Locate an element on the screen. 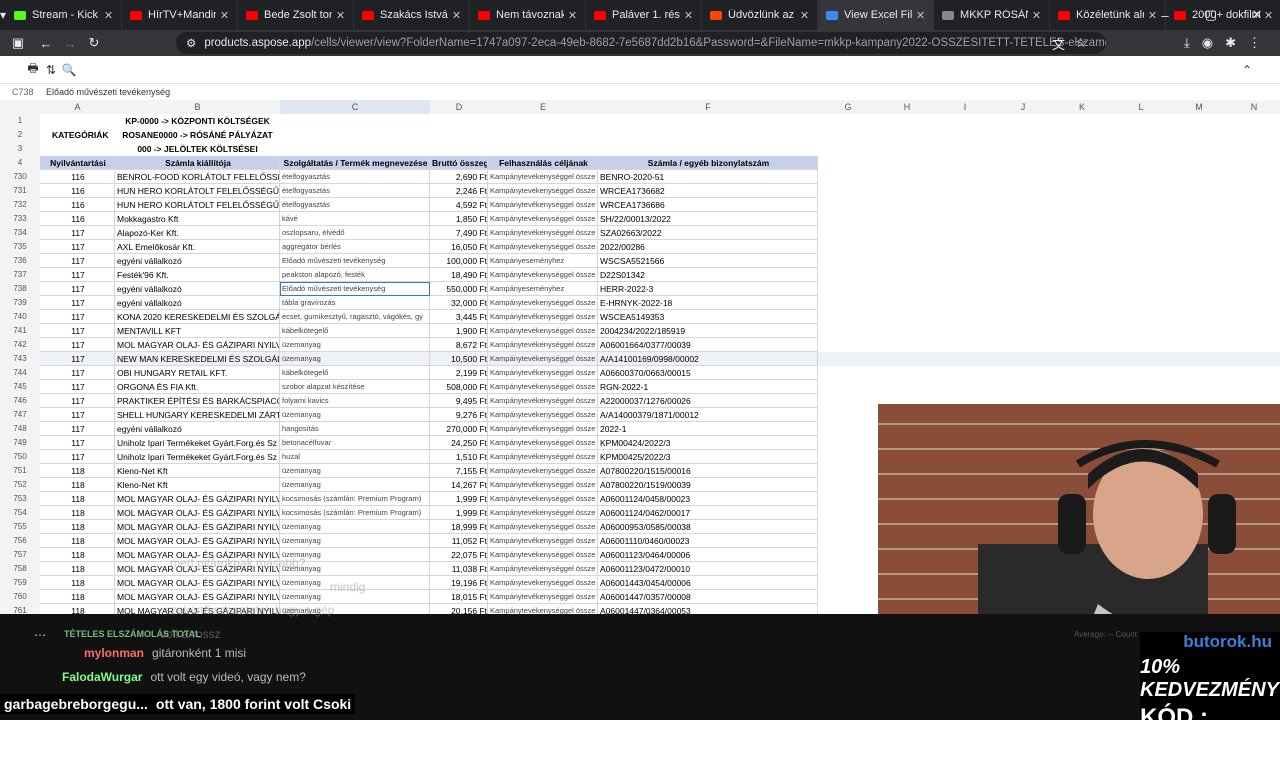  sidebar-icon: ▣ is located at coordinates (18, 43).